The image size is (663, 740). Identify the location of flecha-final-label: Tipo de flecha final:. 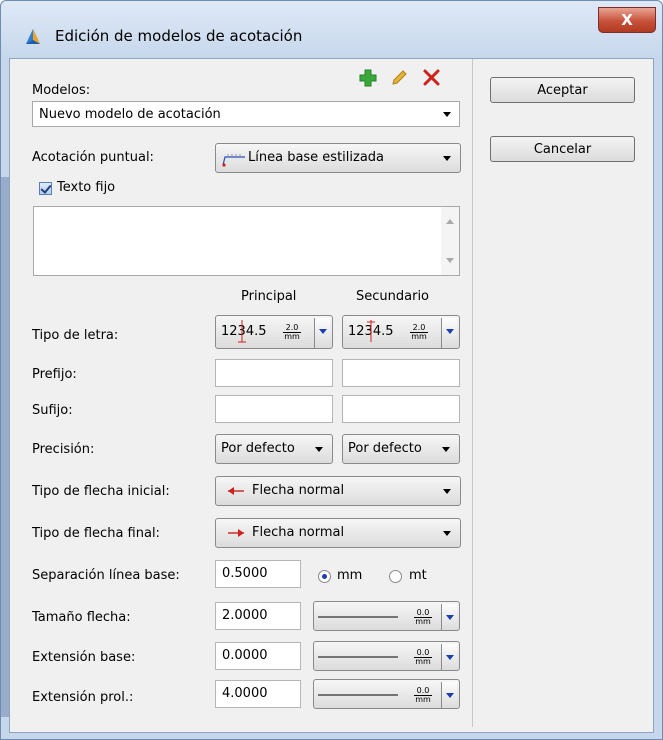
(96, 533).